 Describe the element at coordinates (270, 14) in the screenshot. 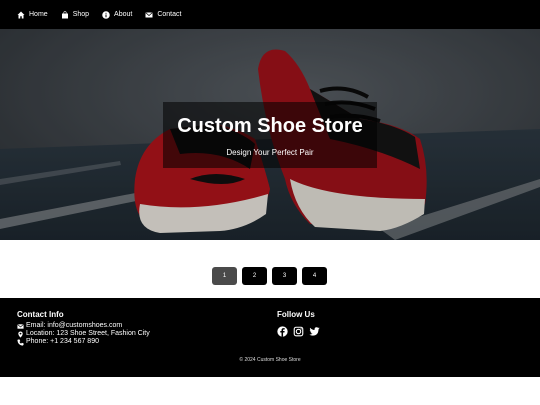

I see `top-nav: Home Shop About Contact` at that location.